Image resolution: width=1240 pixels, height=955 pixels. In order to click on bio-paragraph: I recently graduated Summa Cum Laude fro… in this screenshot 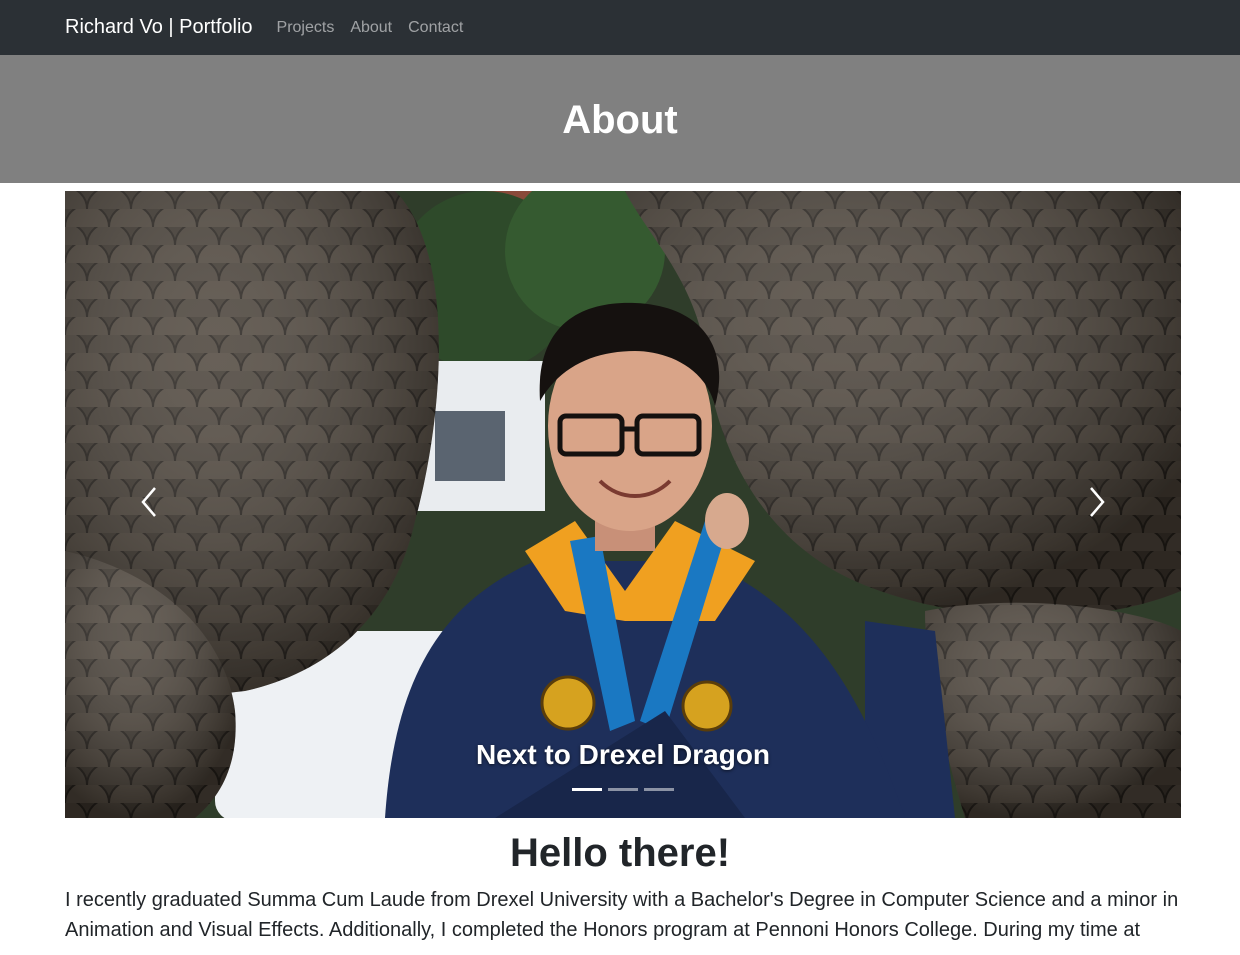, I will do `click(622, 915)`.